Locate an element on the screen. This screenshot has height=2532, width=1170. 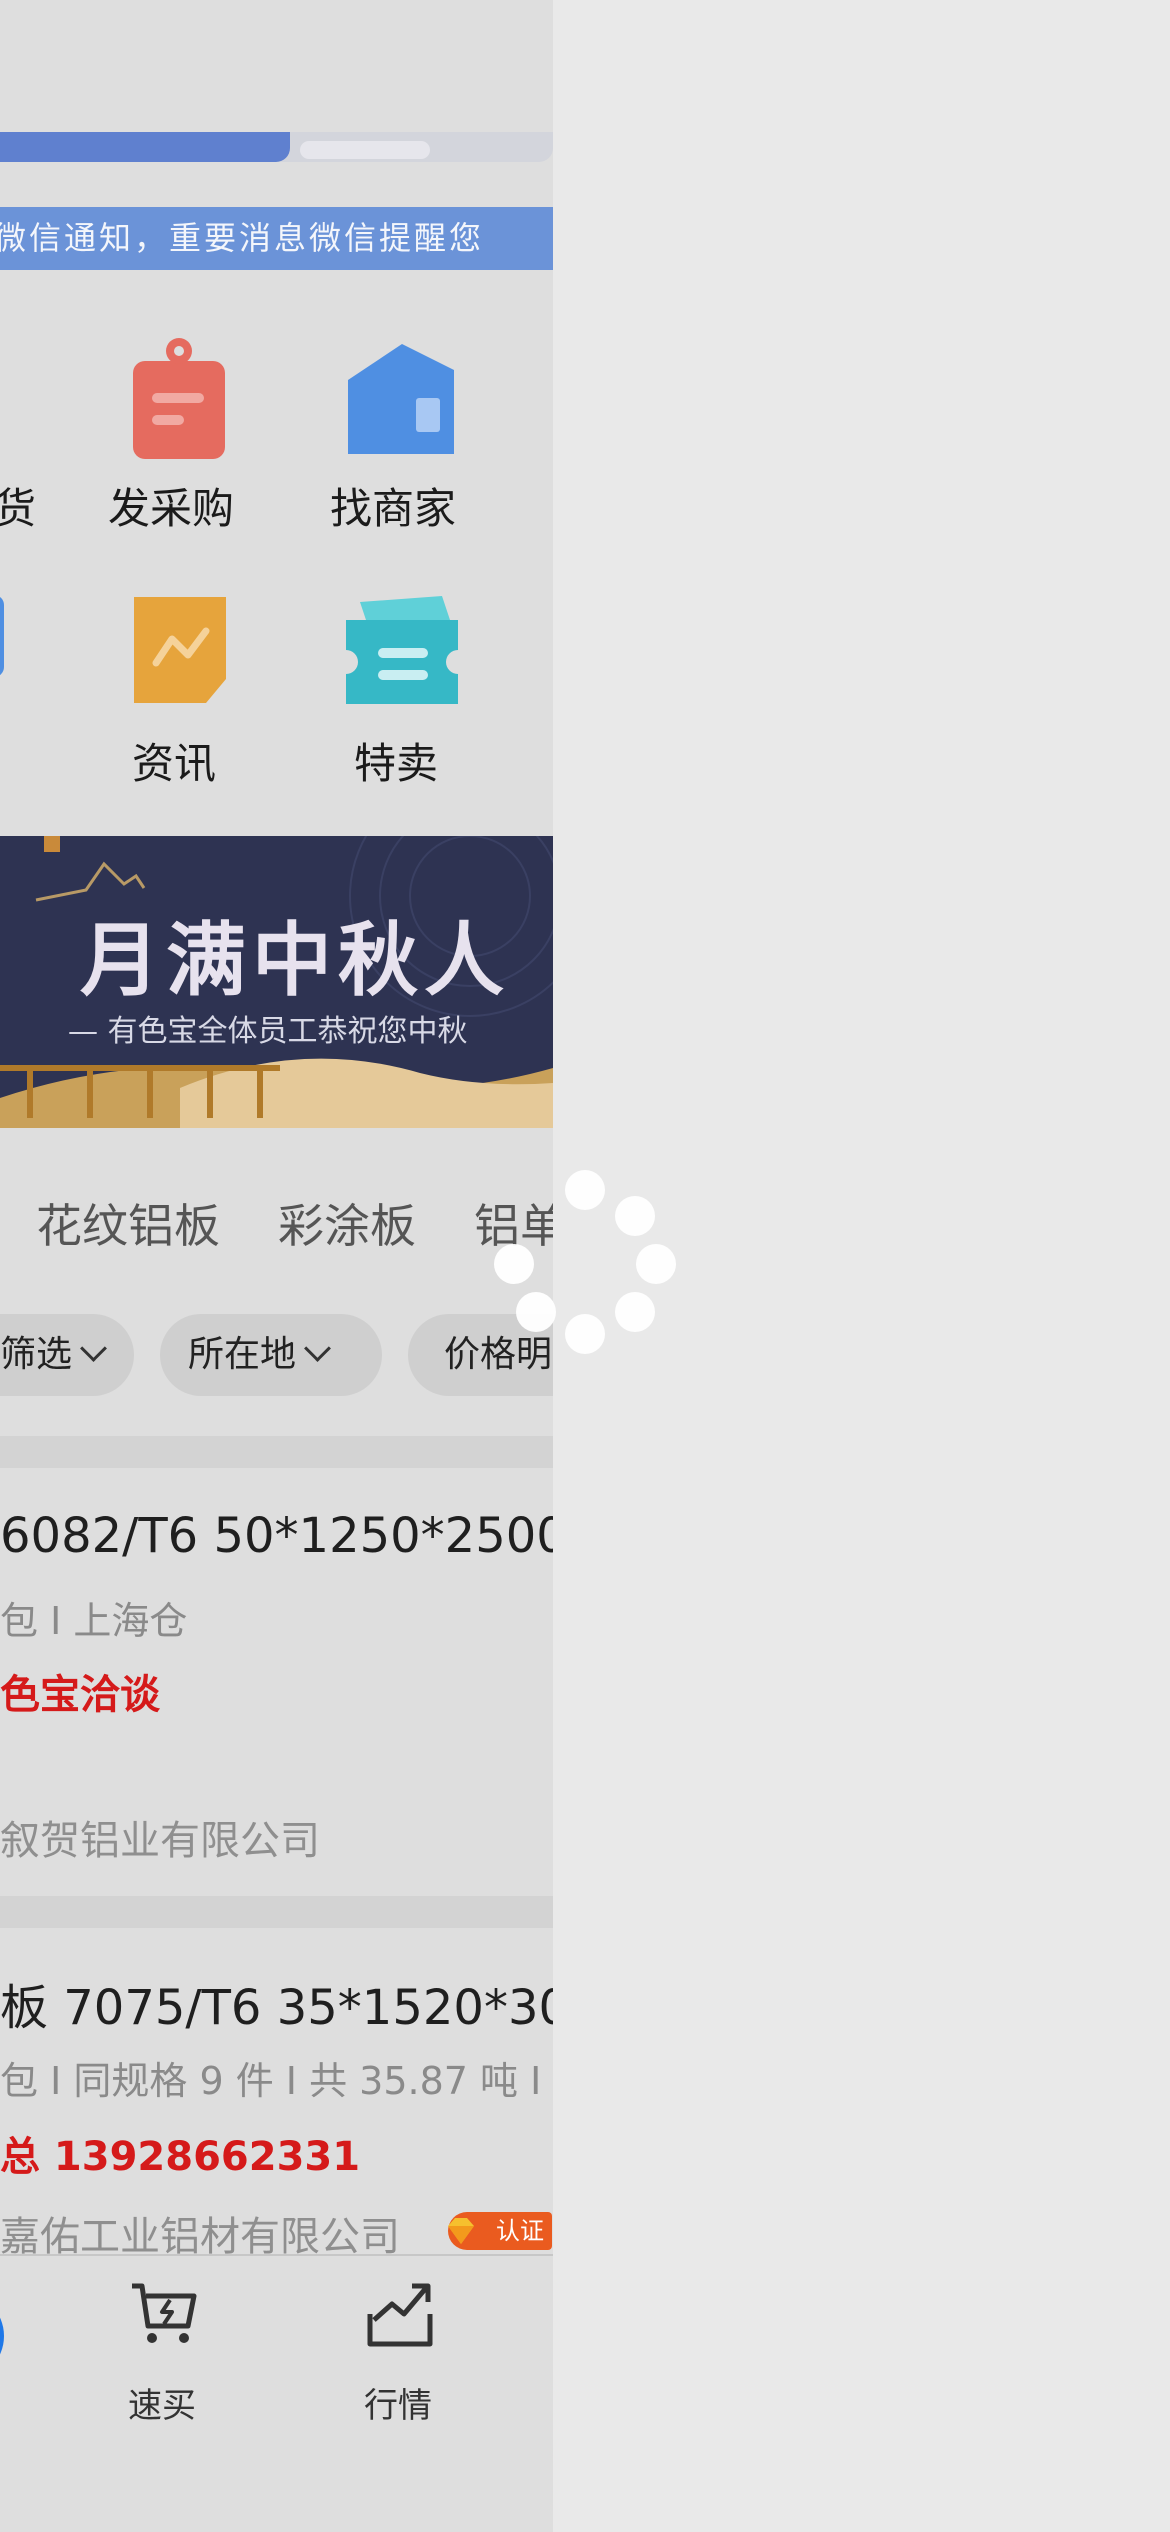
partial-blue-icon is located at coordinates (2, 636).